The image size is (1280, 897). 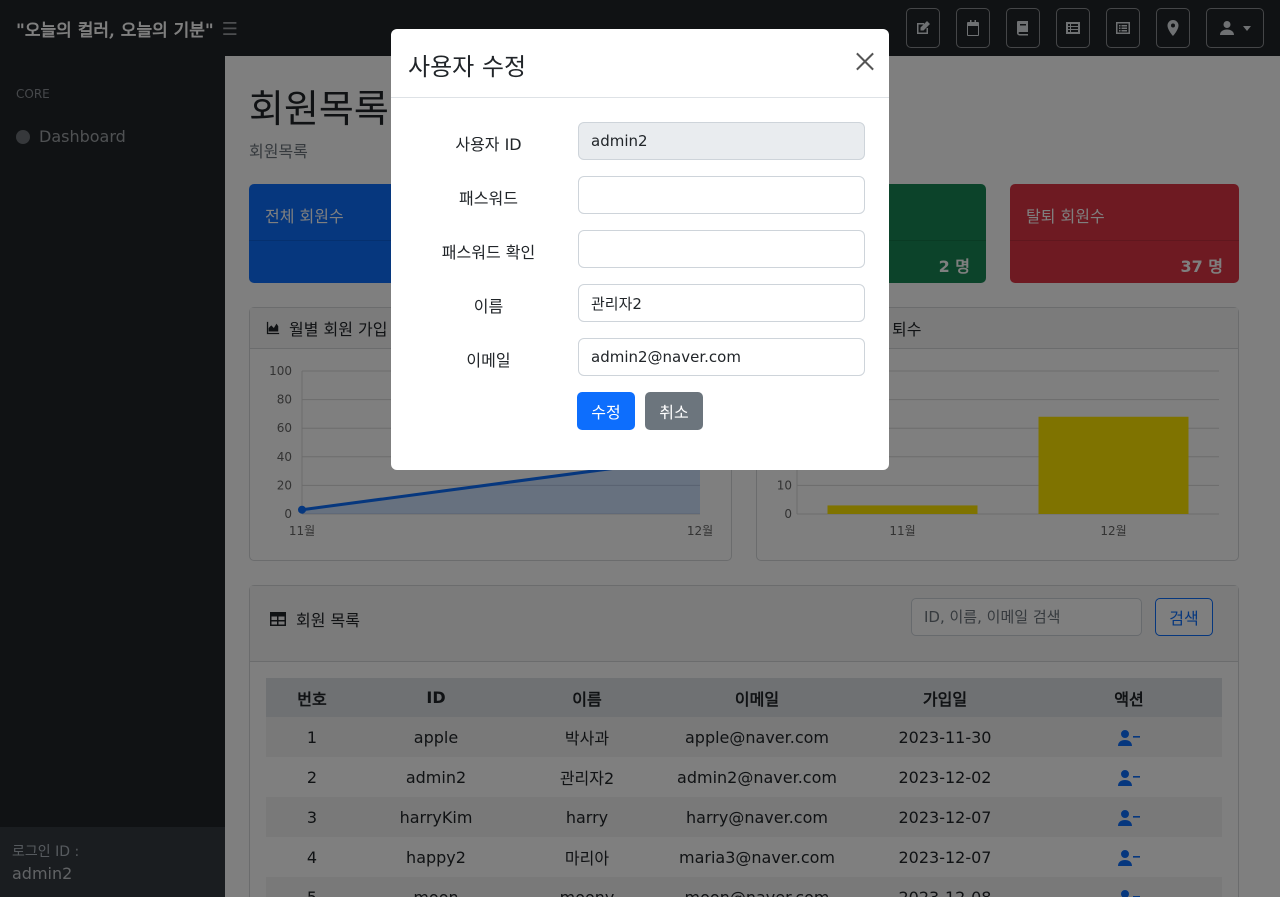 I want to click on user-id-field, so click(x=721, y=141).